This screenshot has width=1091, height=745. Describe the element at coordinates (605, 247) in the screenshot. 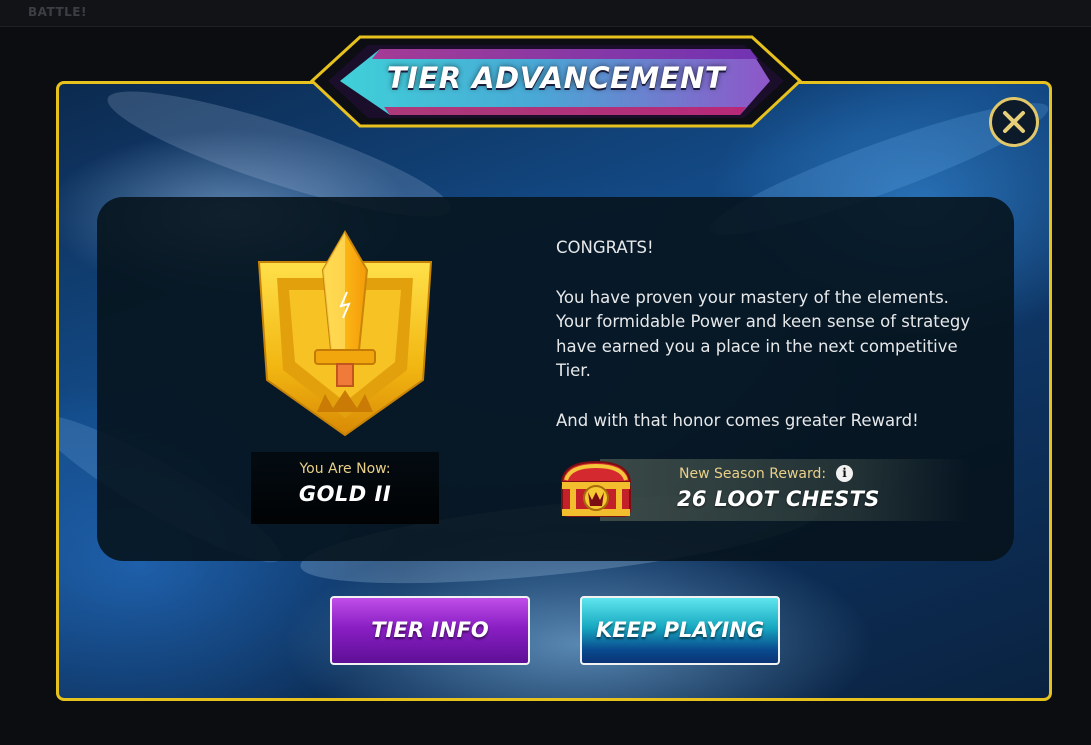

I see `message-heading: CONGRATS!` at that location.